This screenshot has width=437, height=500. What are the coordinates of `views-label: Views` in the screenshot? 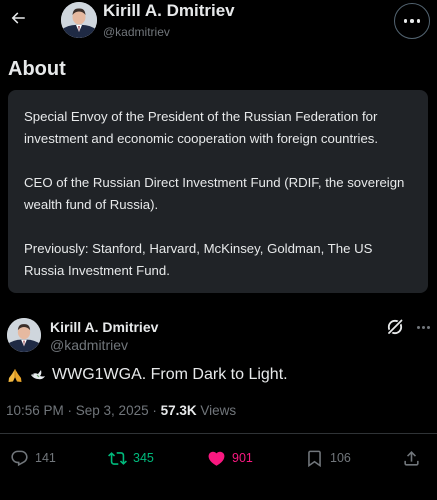 It's located at (218, 410).